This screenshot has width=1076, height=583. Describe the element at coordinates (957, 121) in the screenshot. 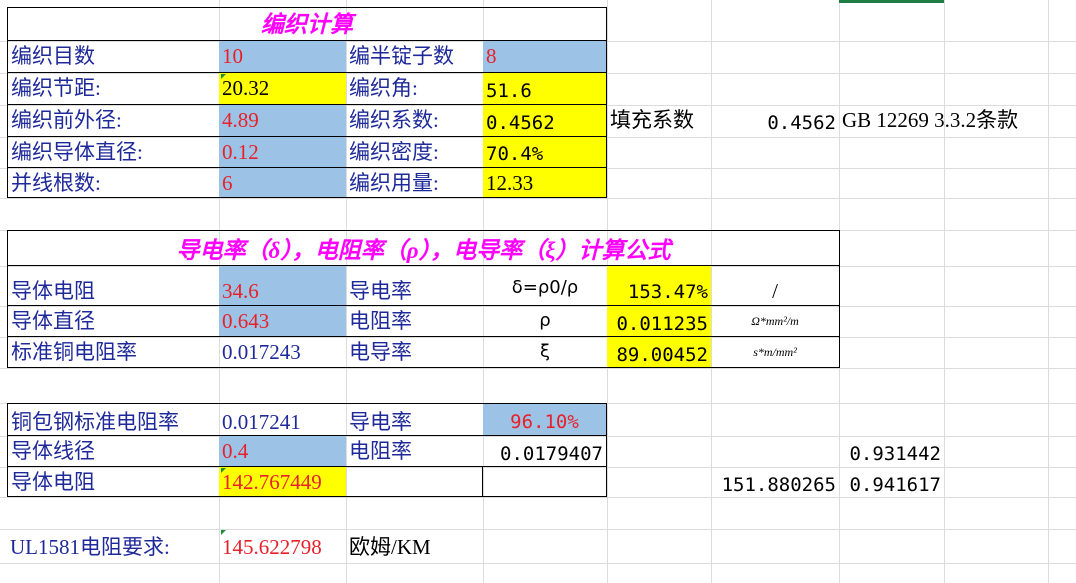

I see `standard-reference: GB 12269 3.3.2条款` at that location.